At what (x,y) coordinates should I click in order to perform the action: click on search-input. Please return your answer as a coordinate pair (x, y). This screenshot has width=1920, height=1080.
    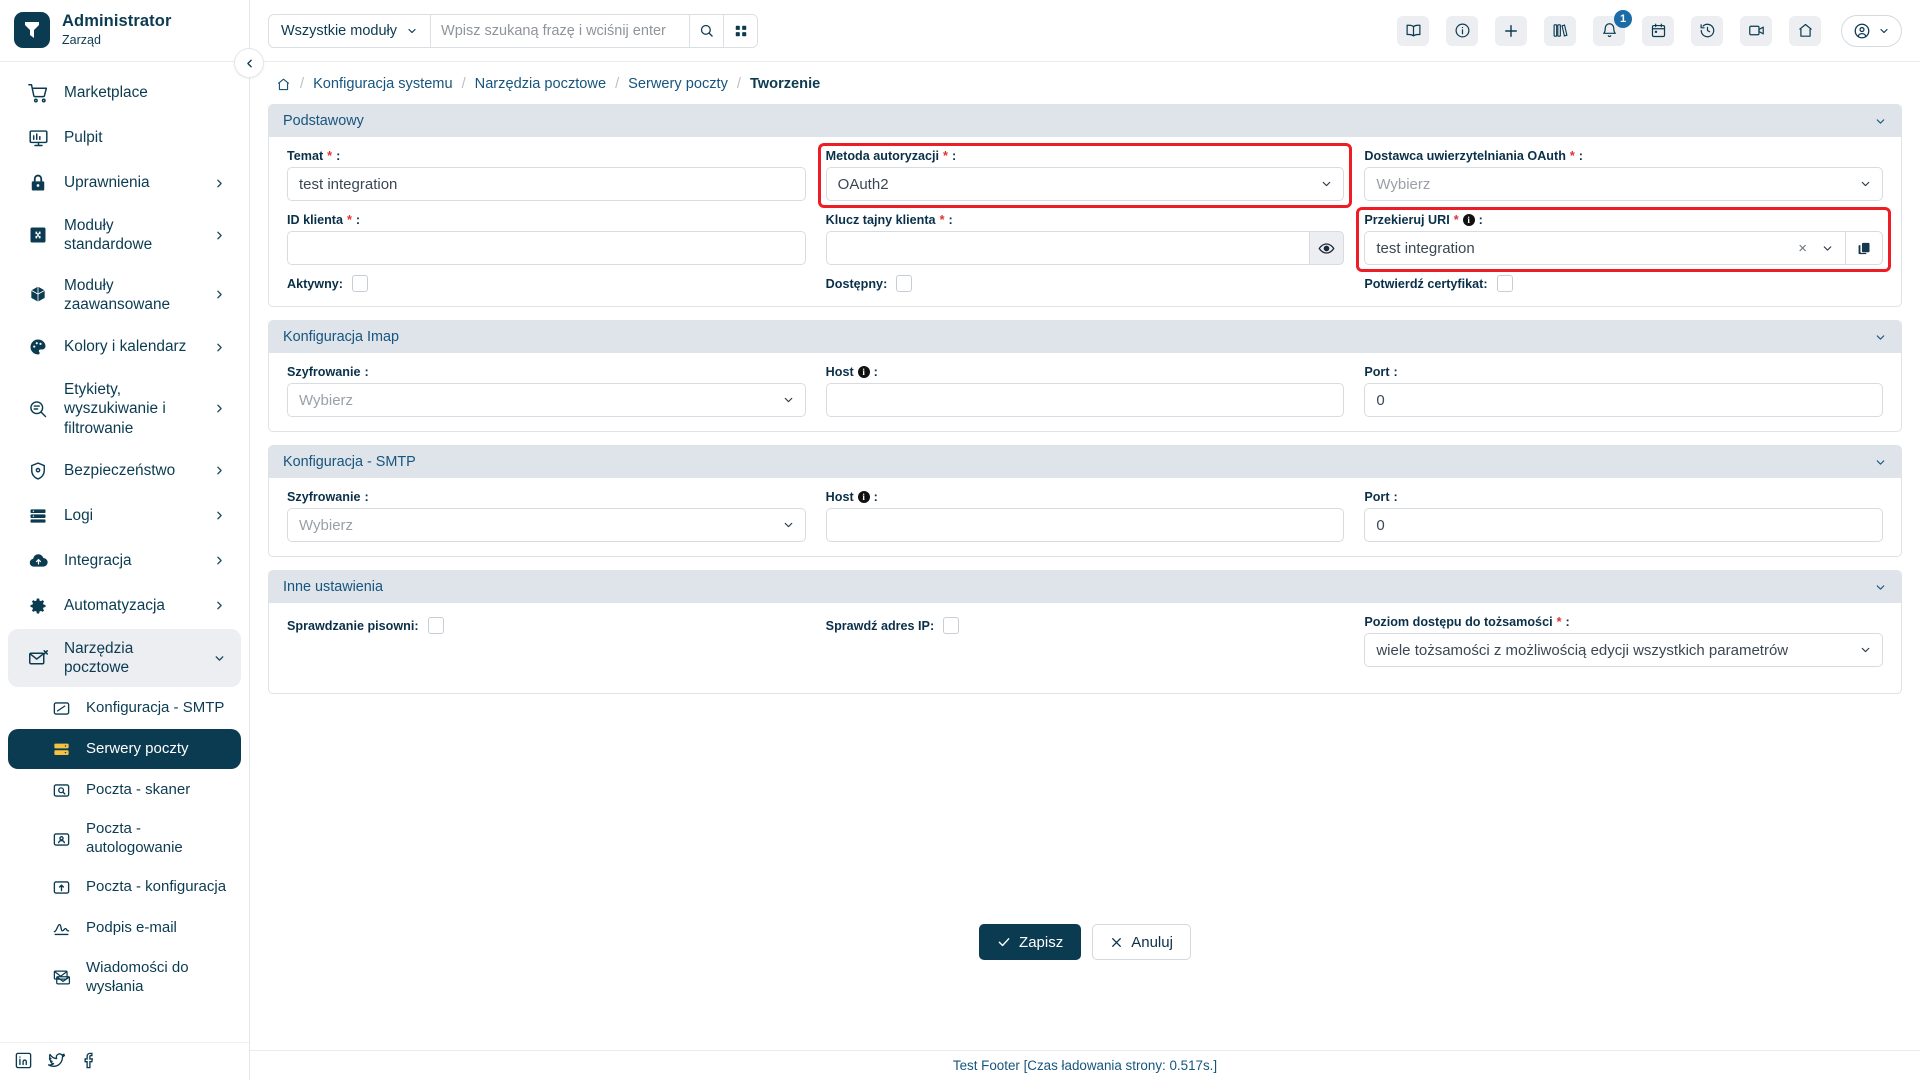
    Looking at the image, I should click on (560, 30).